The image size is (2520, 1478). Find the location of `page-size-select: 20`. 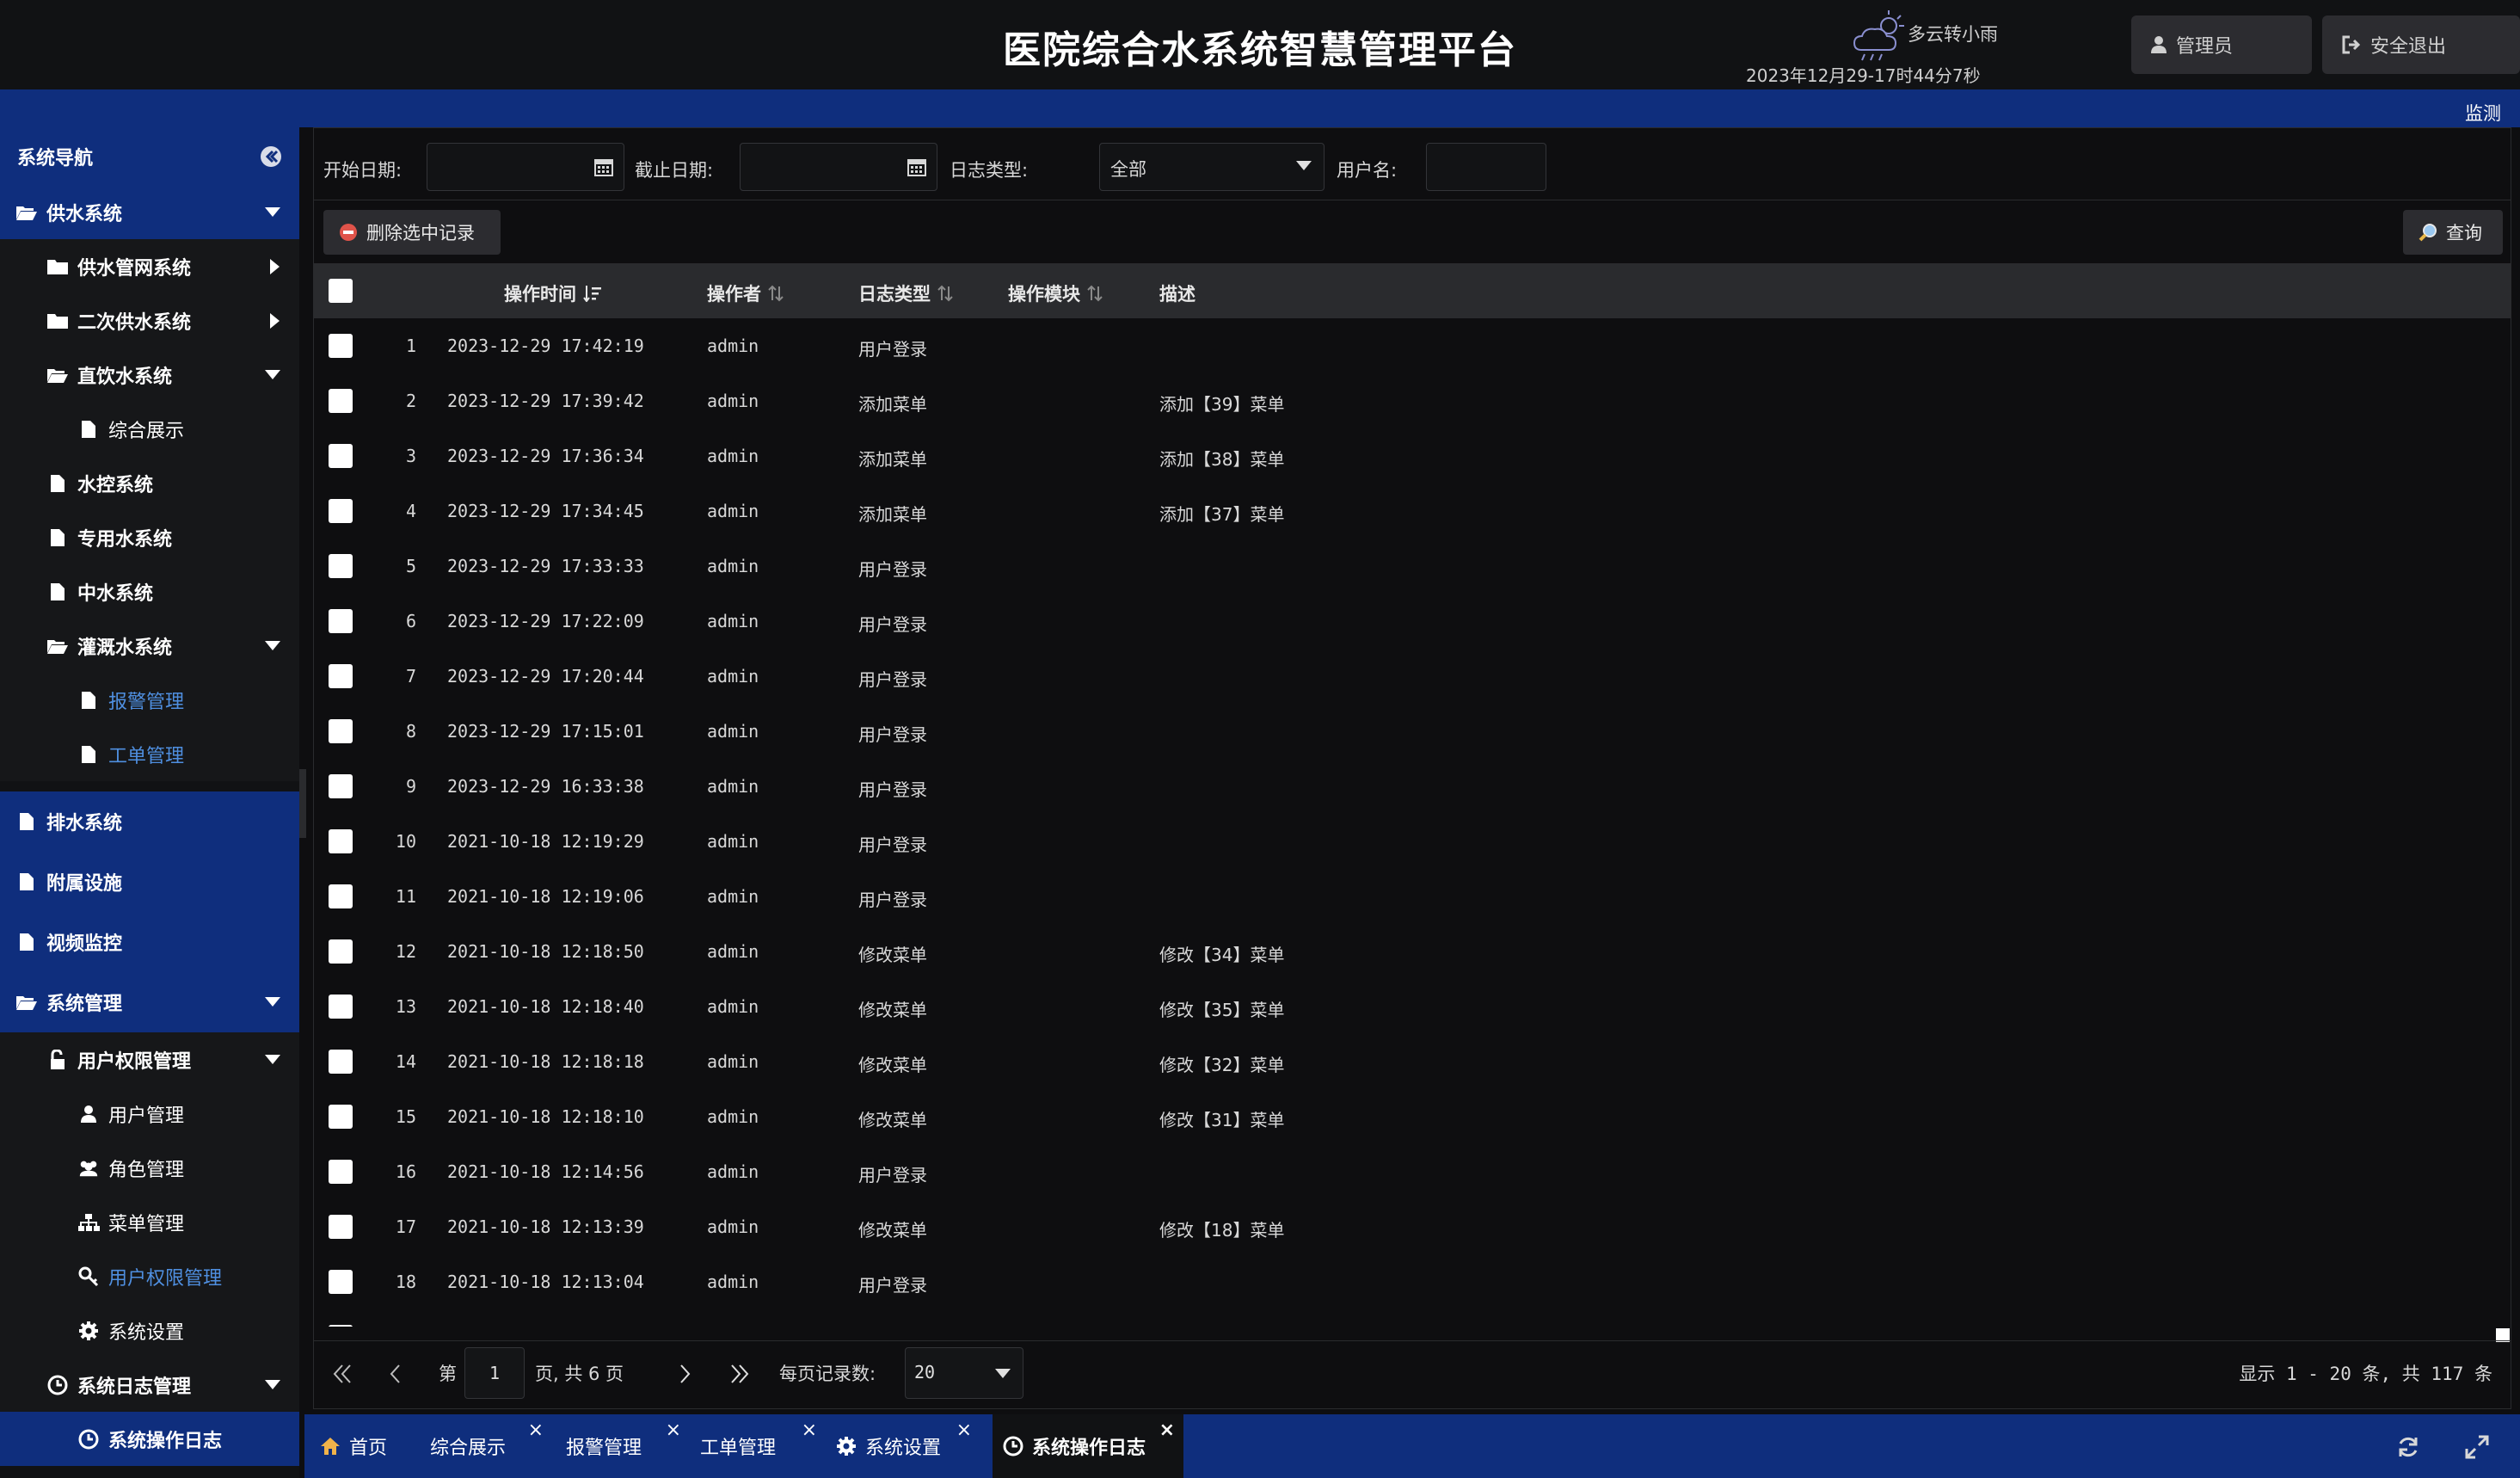

page-size-select: 20 is located at coordinates (964, 1373).